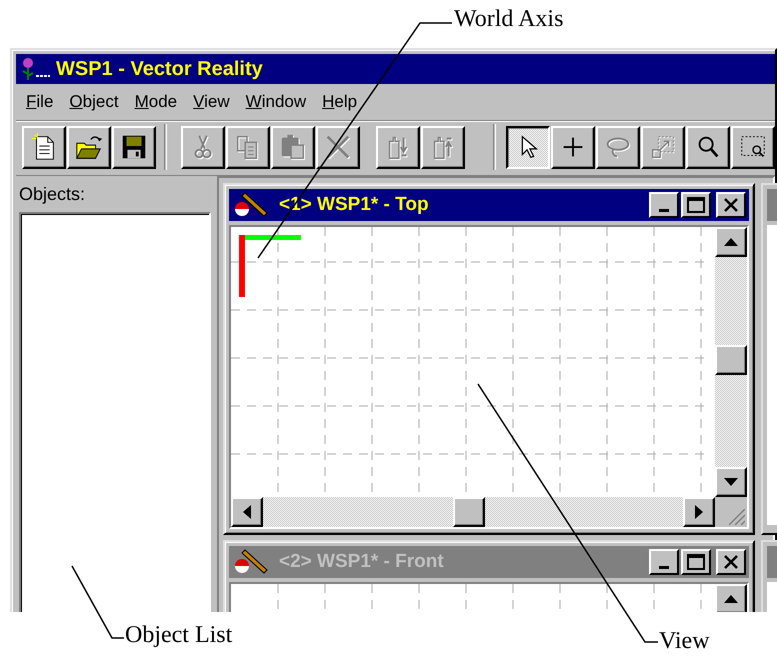 The height and width of the screenshot is (658, 777). I want to click on horizontal-scrollbar, so click(473, 512).